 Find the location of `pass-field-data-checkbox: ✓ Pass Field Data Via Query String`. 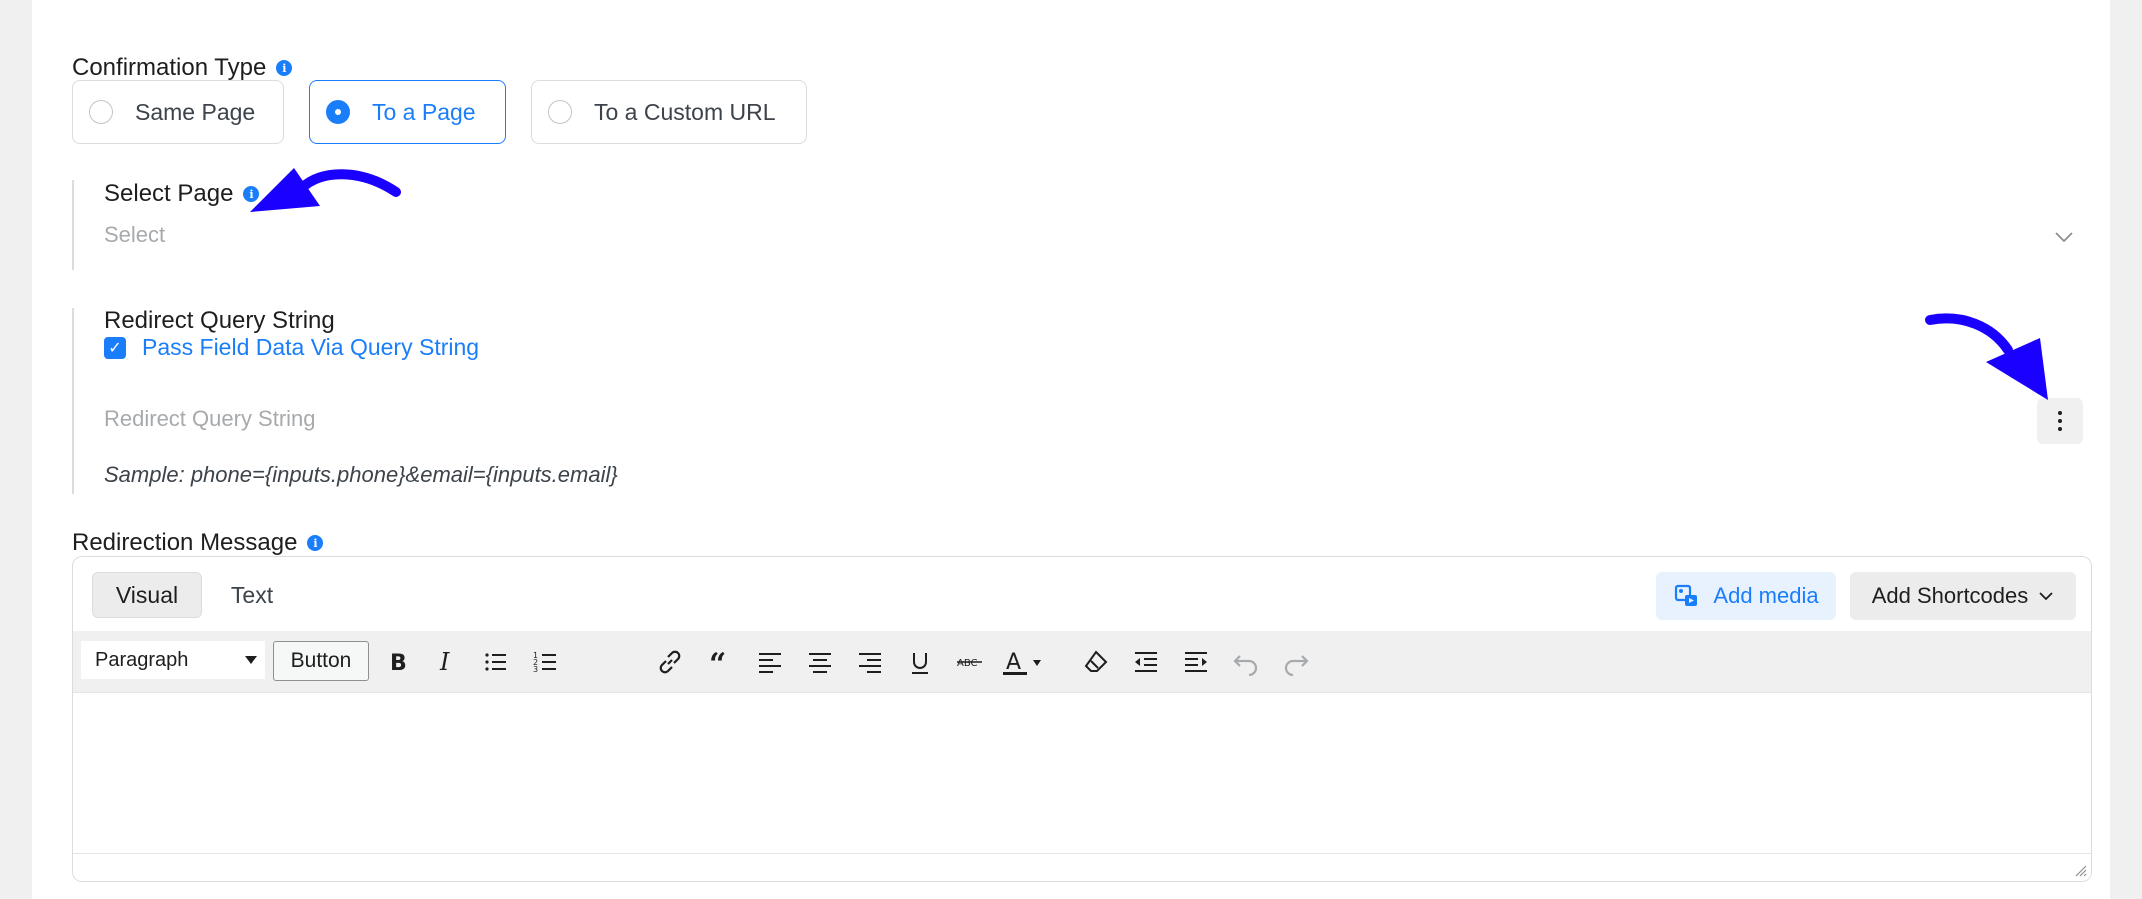

pass-field-data-checkbox: ✓ Pass Field Data Via Query String is located at coordinates (291, 347).